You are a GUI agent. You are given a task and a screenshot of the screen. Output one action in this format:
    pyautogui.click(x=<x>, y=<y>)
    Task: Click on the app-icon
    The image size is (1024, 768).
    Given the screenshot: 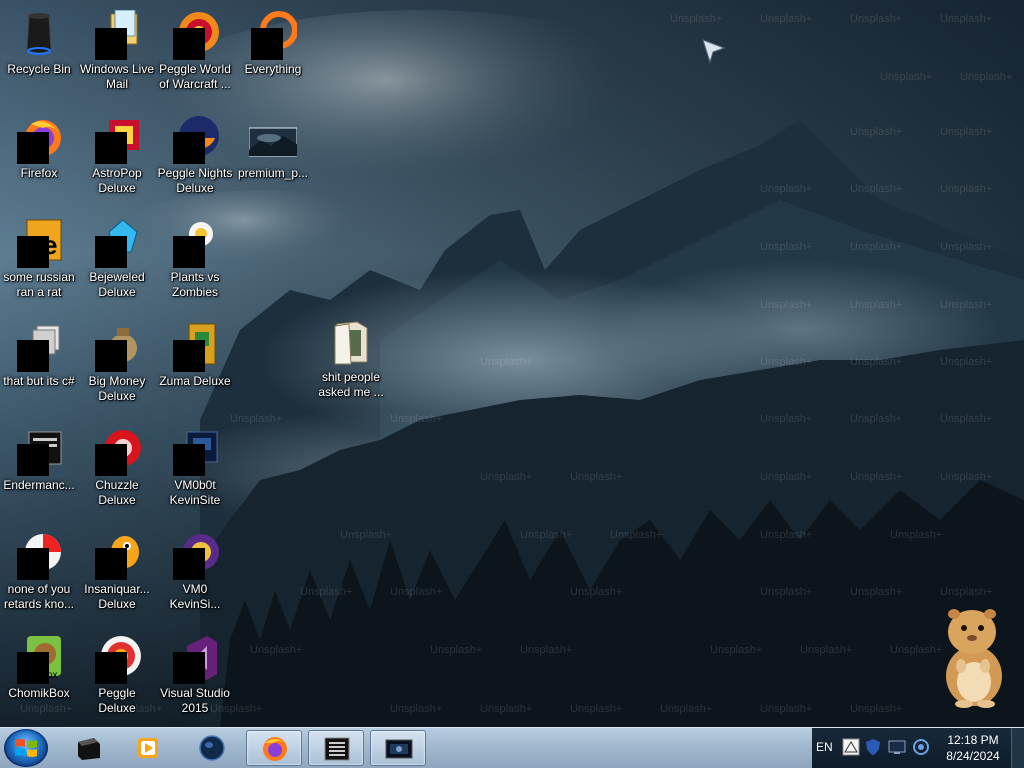 What is the action you would take?
    pyautogui.click(x=195, y=555)
    